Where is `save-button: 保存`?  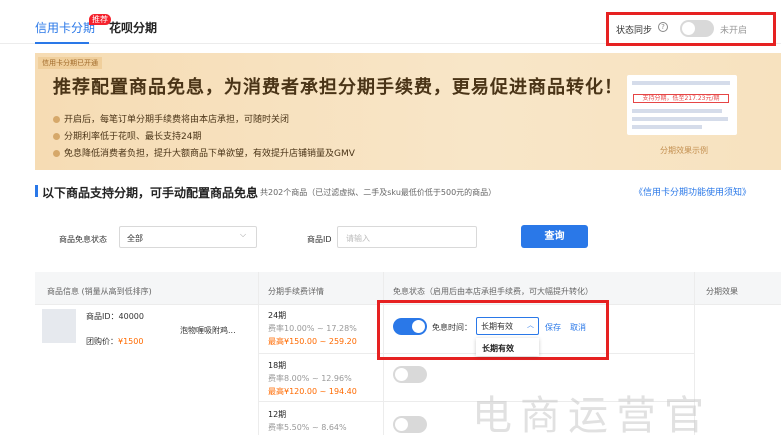
save-button: 保存 is located at coordinates (553, 327).